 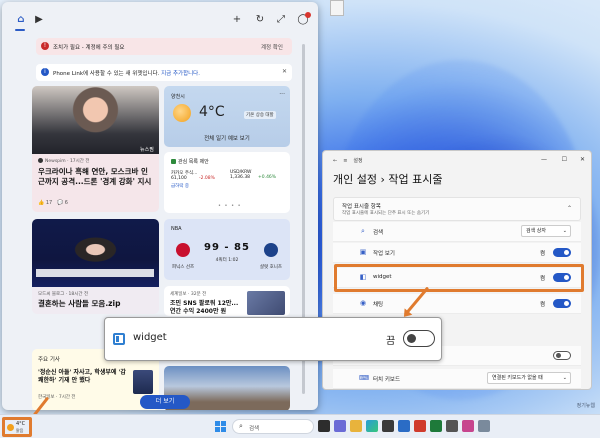 I want to click on forecast-link: 전체 일기 예보 보기, so click(x=227, y=138).